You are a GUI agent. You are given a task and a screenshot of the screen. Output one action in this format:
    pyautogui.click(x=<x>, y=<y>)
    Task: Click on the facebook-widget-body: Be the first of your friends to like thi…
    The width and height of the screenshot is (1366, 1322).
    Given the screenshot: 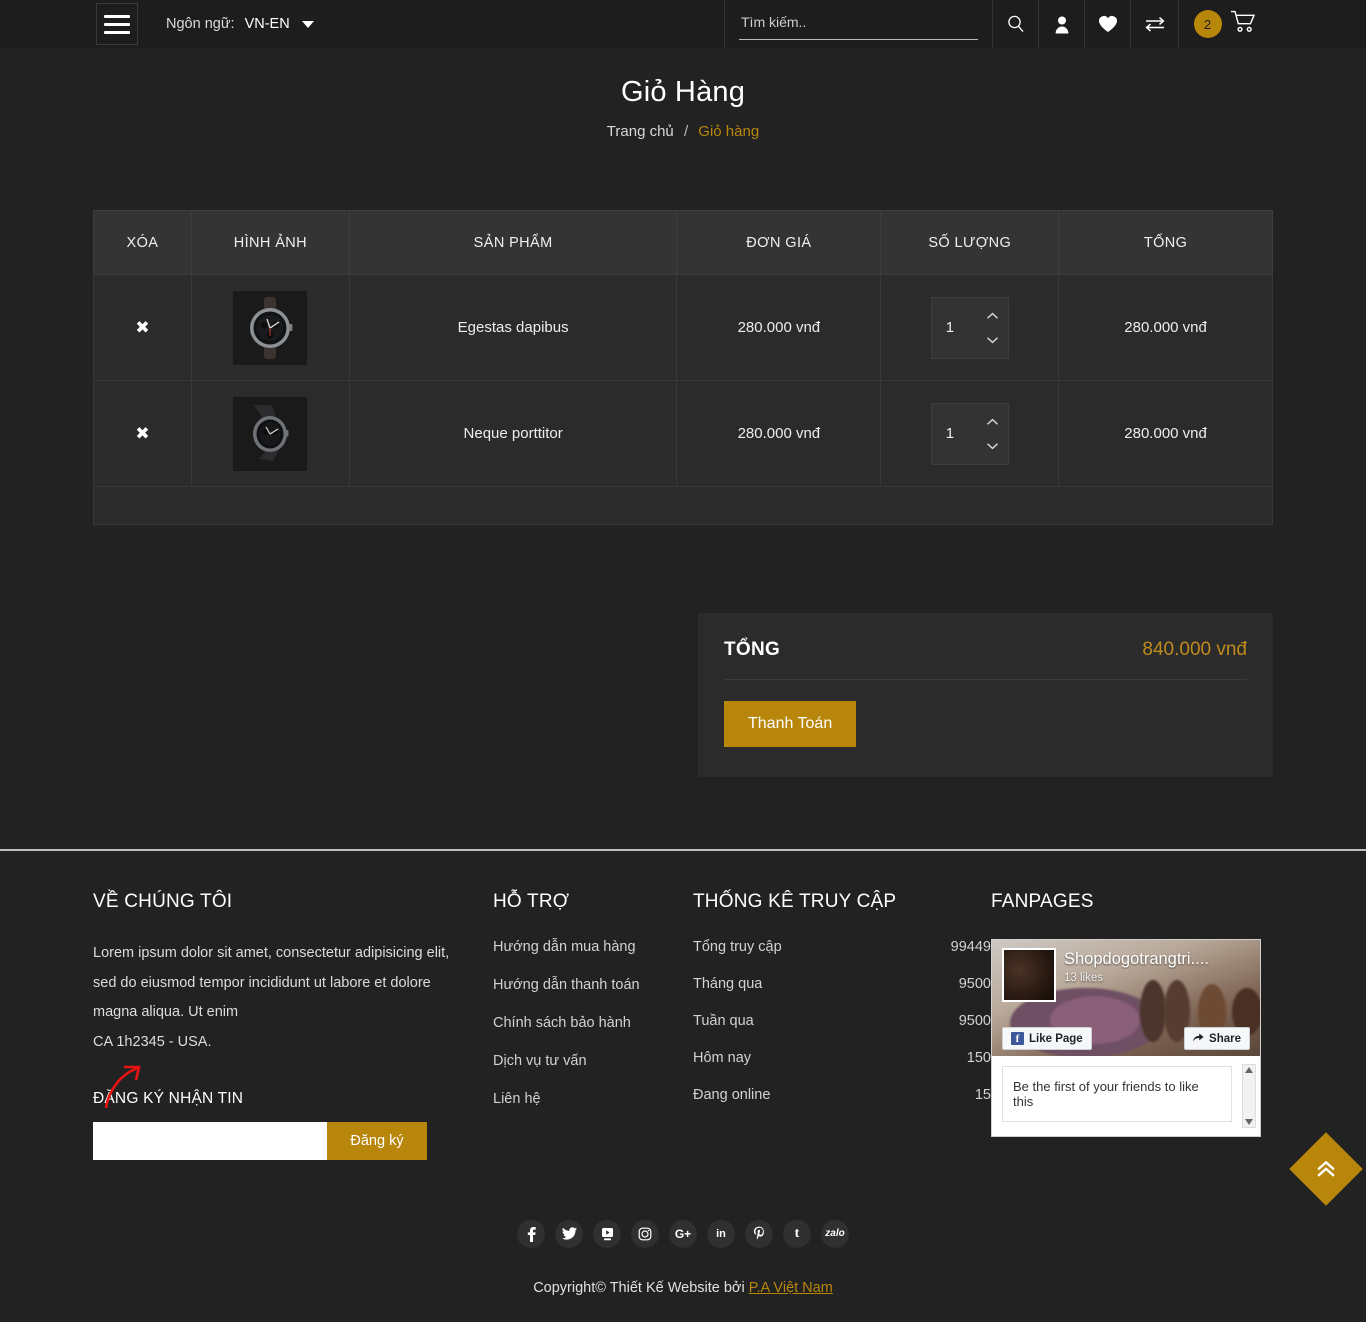 What is the action you would take?
    pyautogui.click(x=1126, y=1096)
    